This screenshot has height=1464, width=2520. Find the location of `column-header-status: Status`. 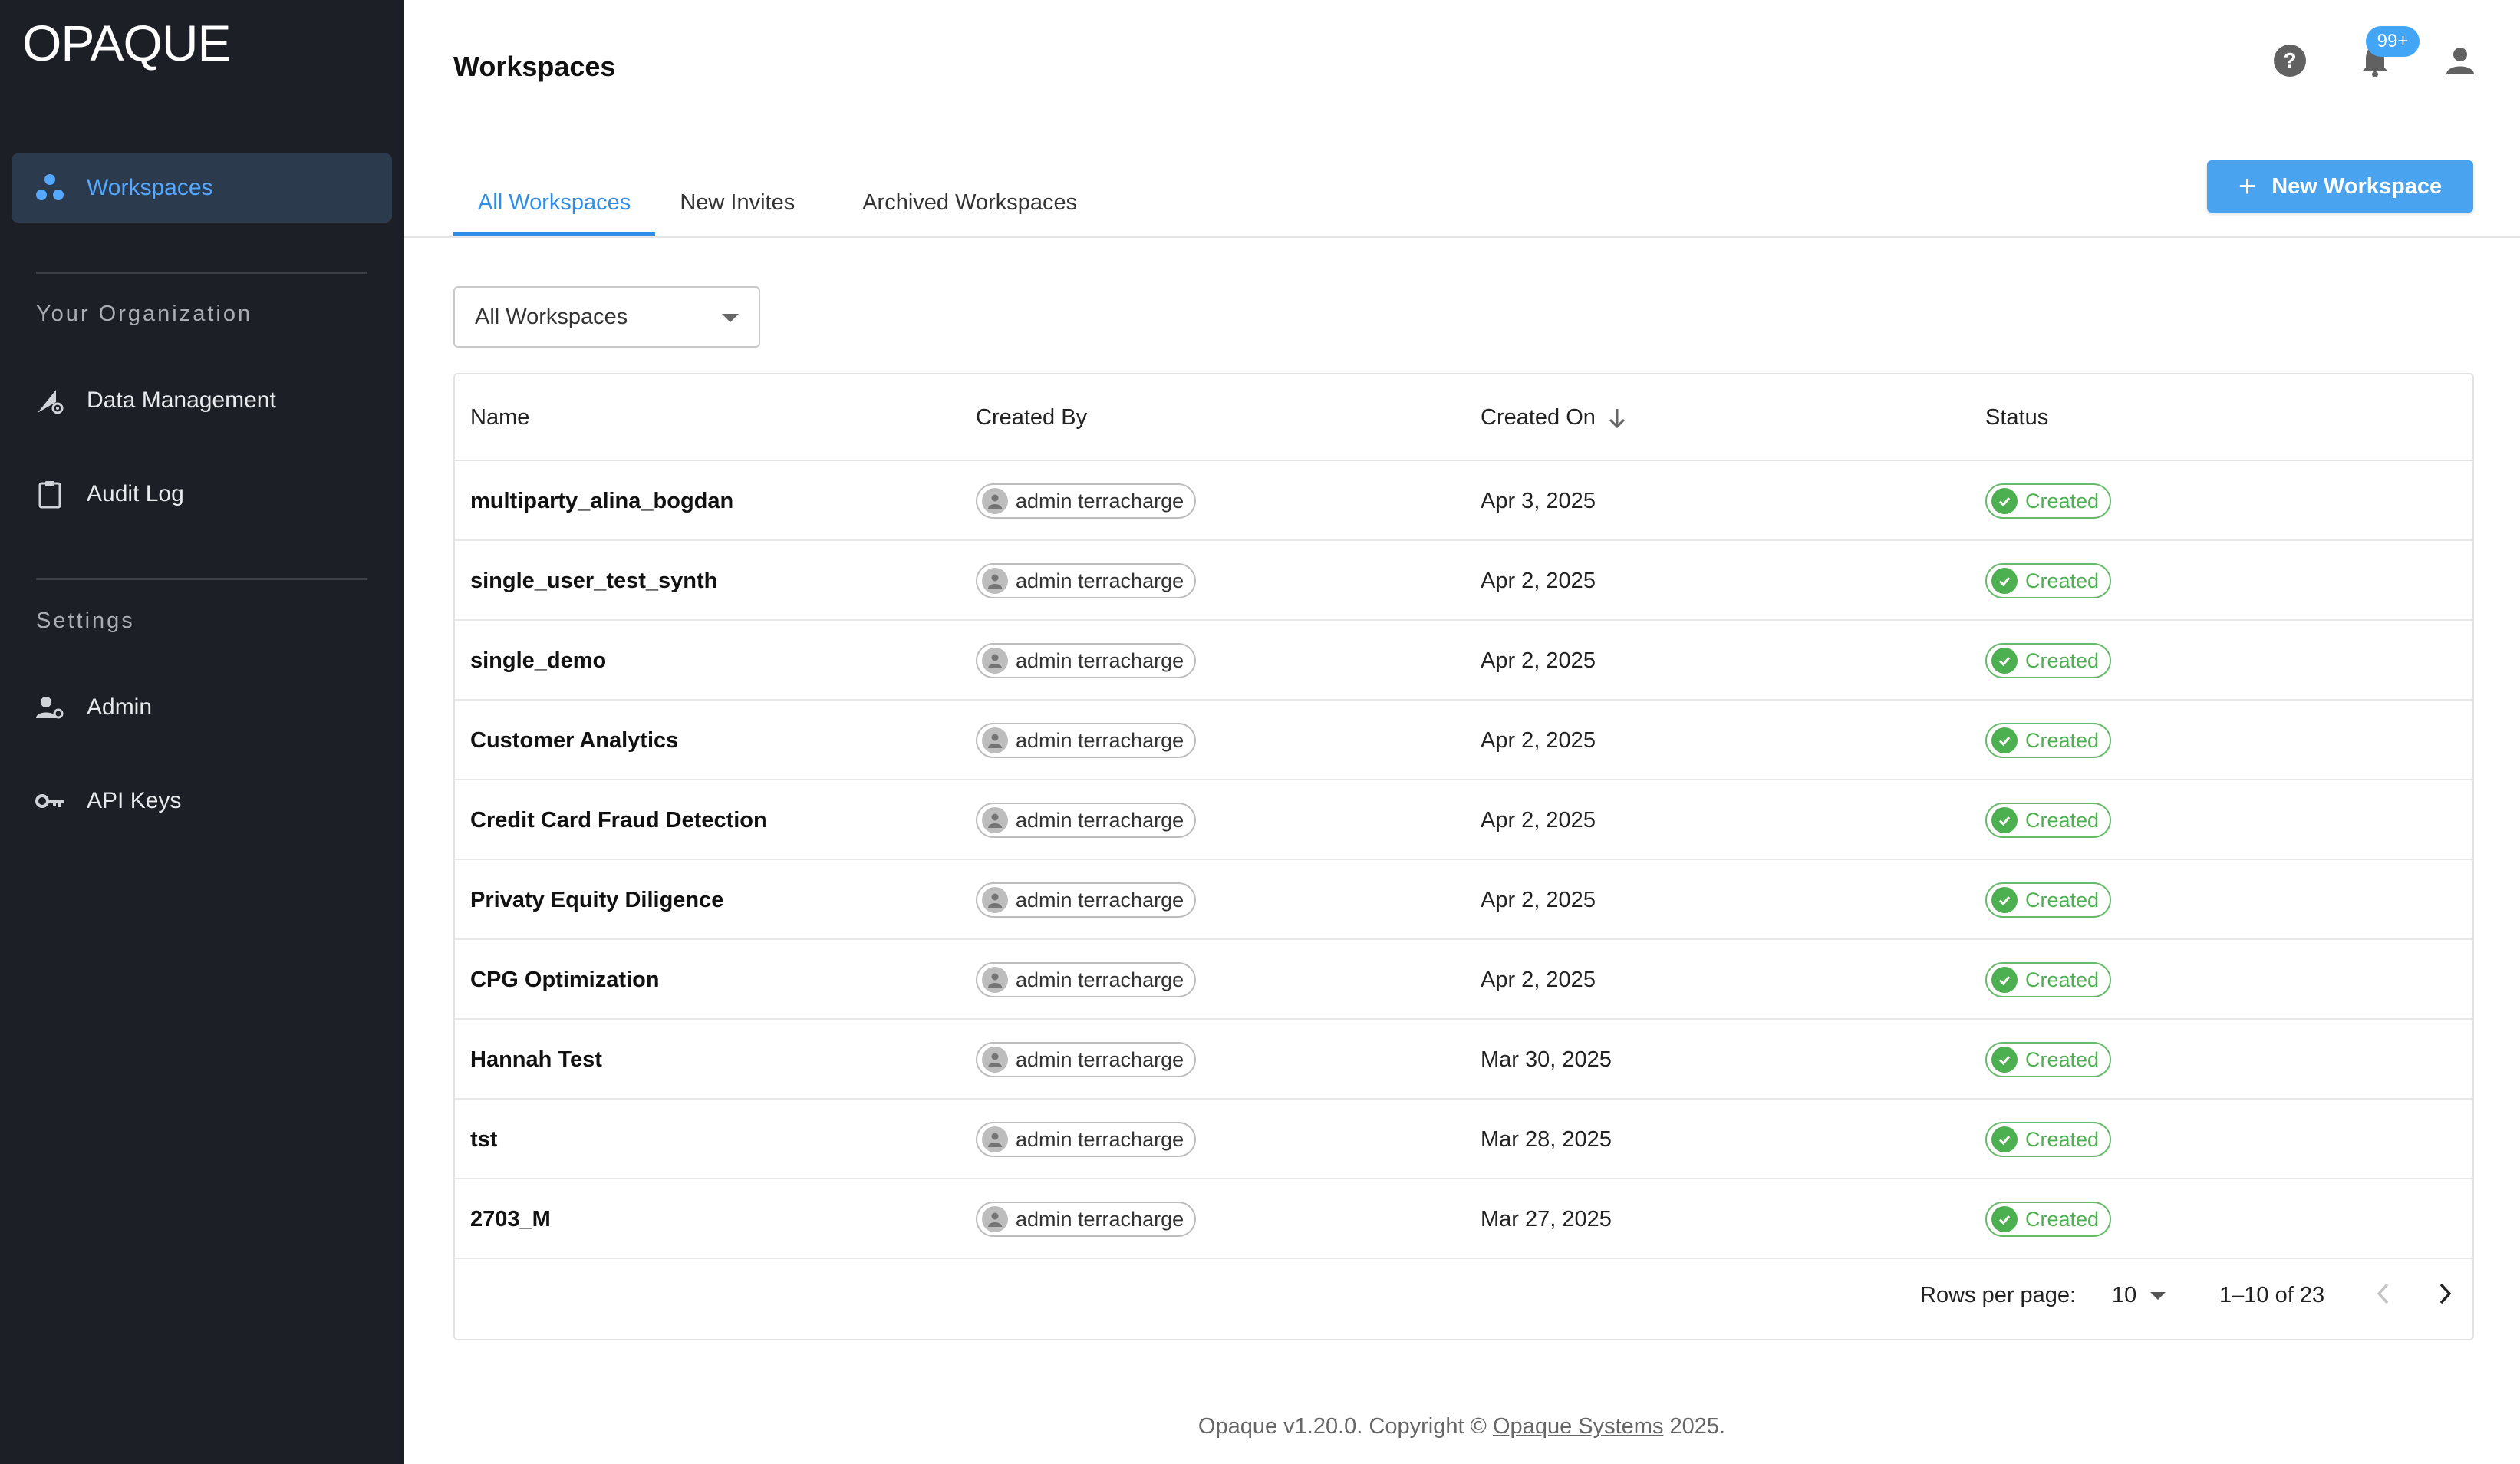

column-header-status: Status is located at coordinates (2016, 417).